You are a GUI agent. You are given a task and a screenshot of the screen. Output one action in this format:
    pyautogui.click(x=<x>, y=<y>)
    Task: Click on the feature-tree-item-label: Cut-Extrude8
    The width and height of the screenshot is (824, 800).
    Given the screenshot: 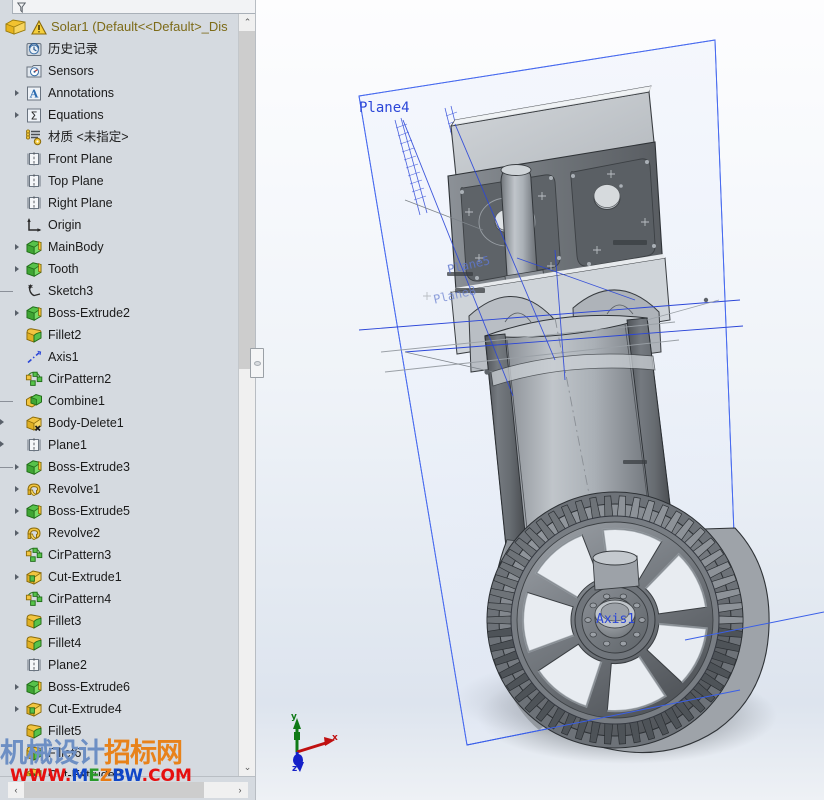 What is the action you would take?
    pyautogui.click(x=85, y=772)
    